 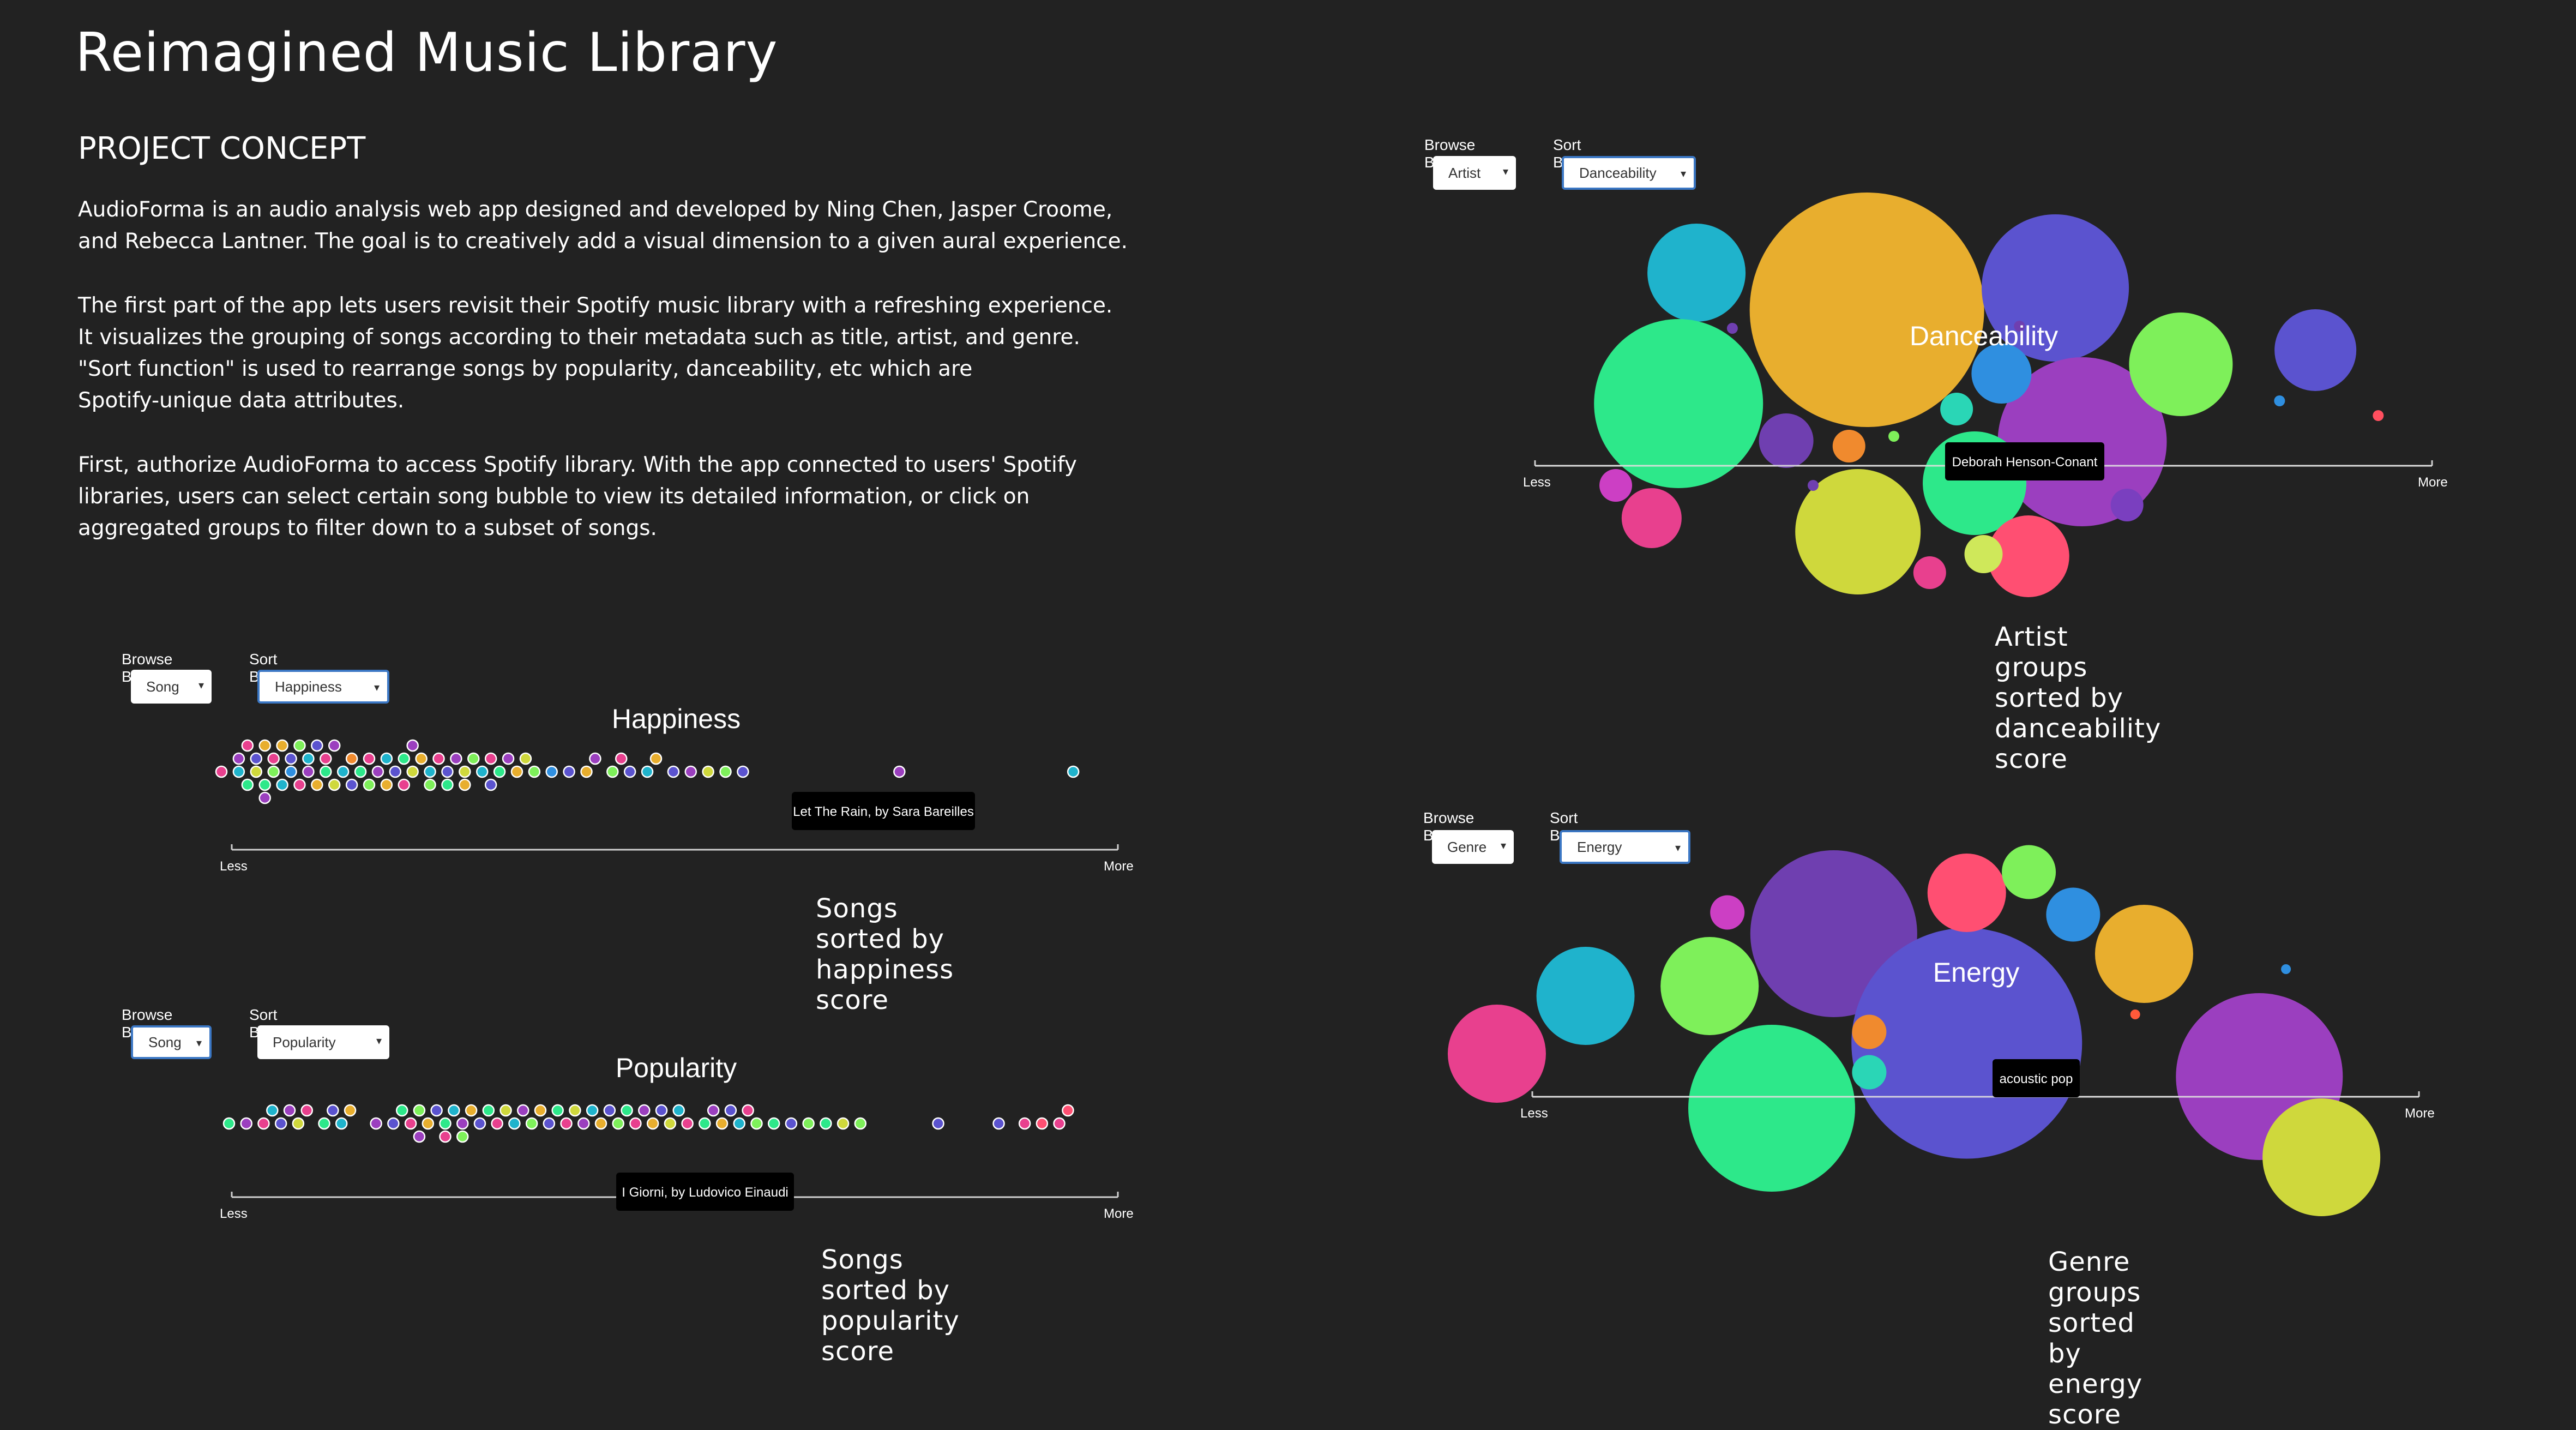 What do you see at coordinates (1474, 173) in the screenshot?
I see `browse-by-select: Artist ▾` at bounding box center [1474, 173].